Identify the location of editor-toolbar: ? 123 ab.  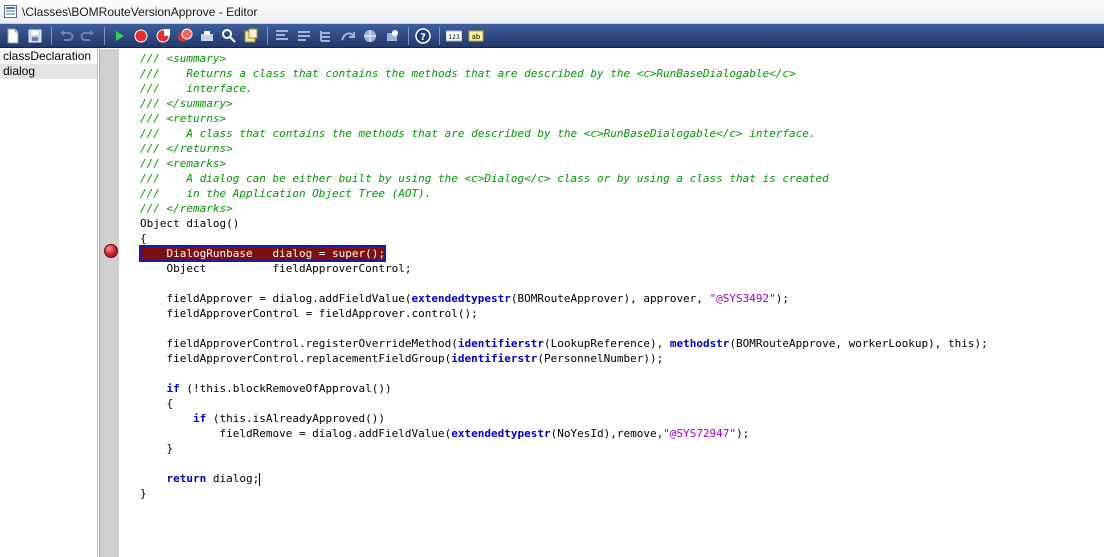
(552, 36).